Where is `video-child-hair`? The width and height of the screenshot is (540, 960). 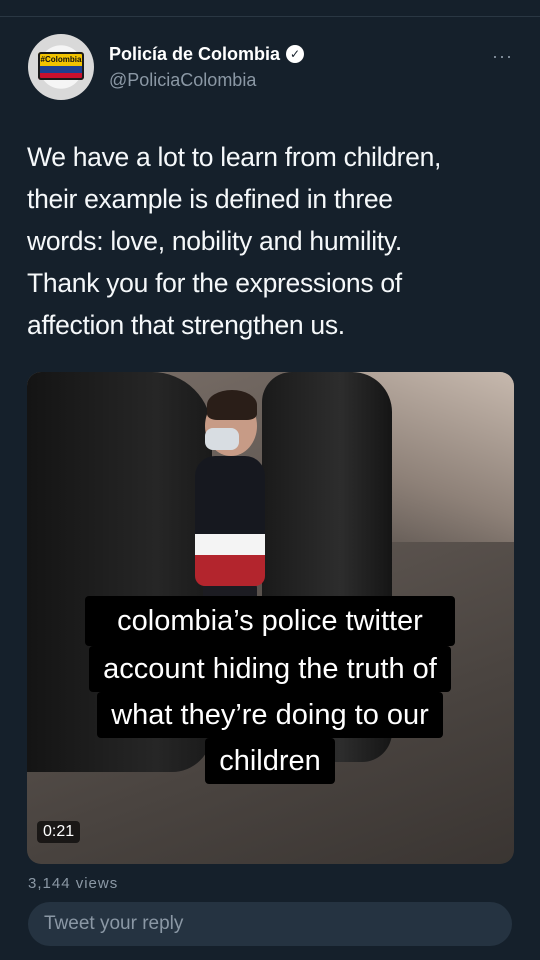 video-child-hair is located at coordinates (232, 405).